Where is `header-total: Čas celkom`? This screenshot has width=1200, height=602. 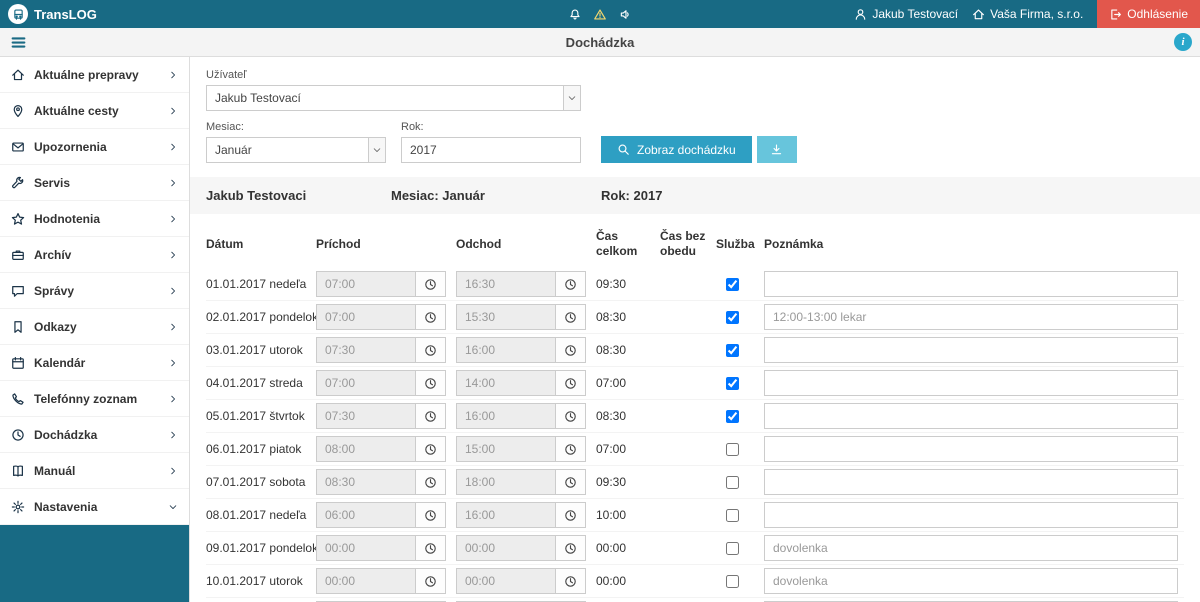
header-total: Čas celkom is located at coordinates (617, 243).